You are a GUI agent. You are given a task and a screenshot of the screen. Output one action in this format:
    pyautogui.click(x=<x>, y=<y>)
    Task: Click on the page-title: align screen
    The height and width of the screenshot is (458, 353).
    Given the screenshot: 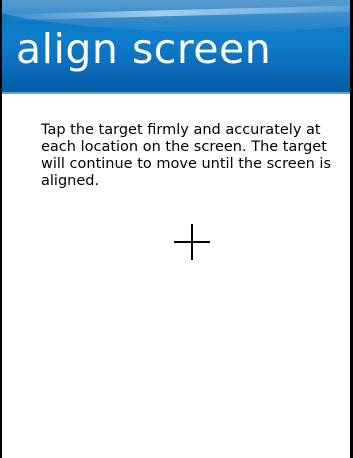 What is the action you would take?
    pyautogui.click(x=144, y=49)
    